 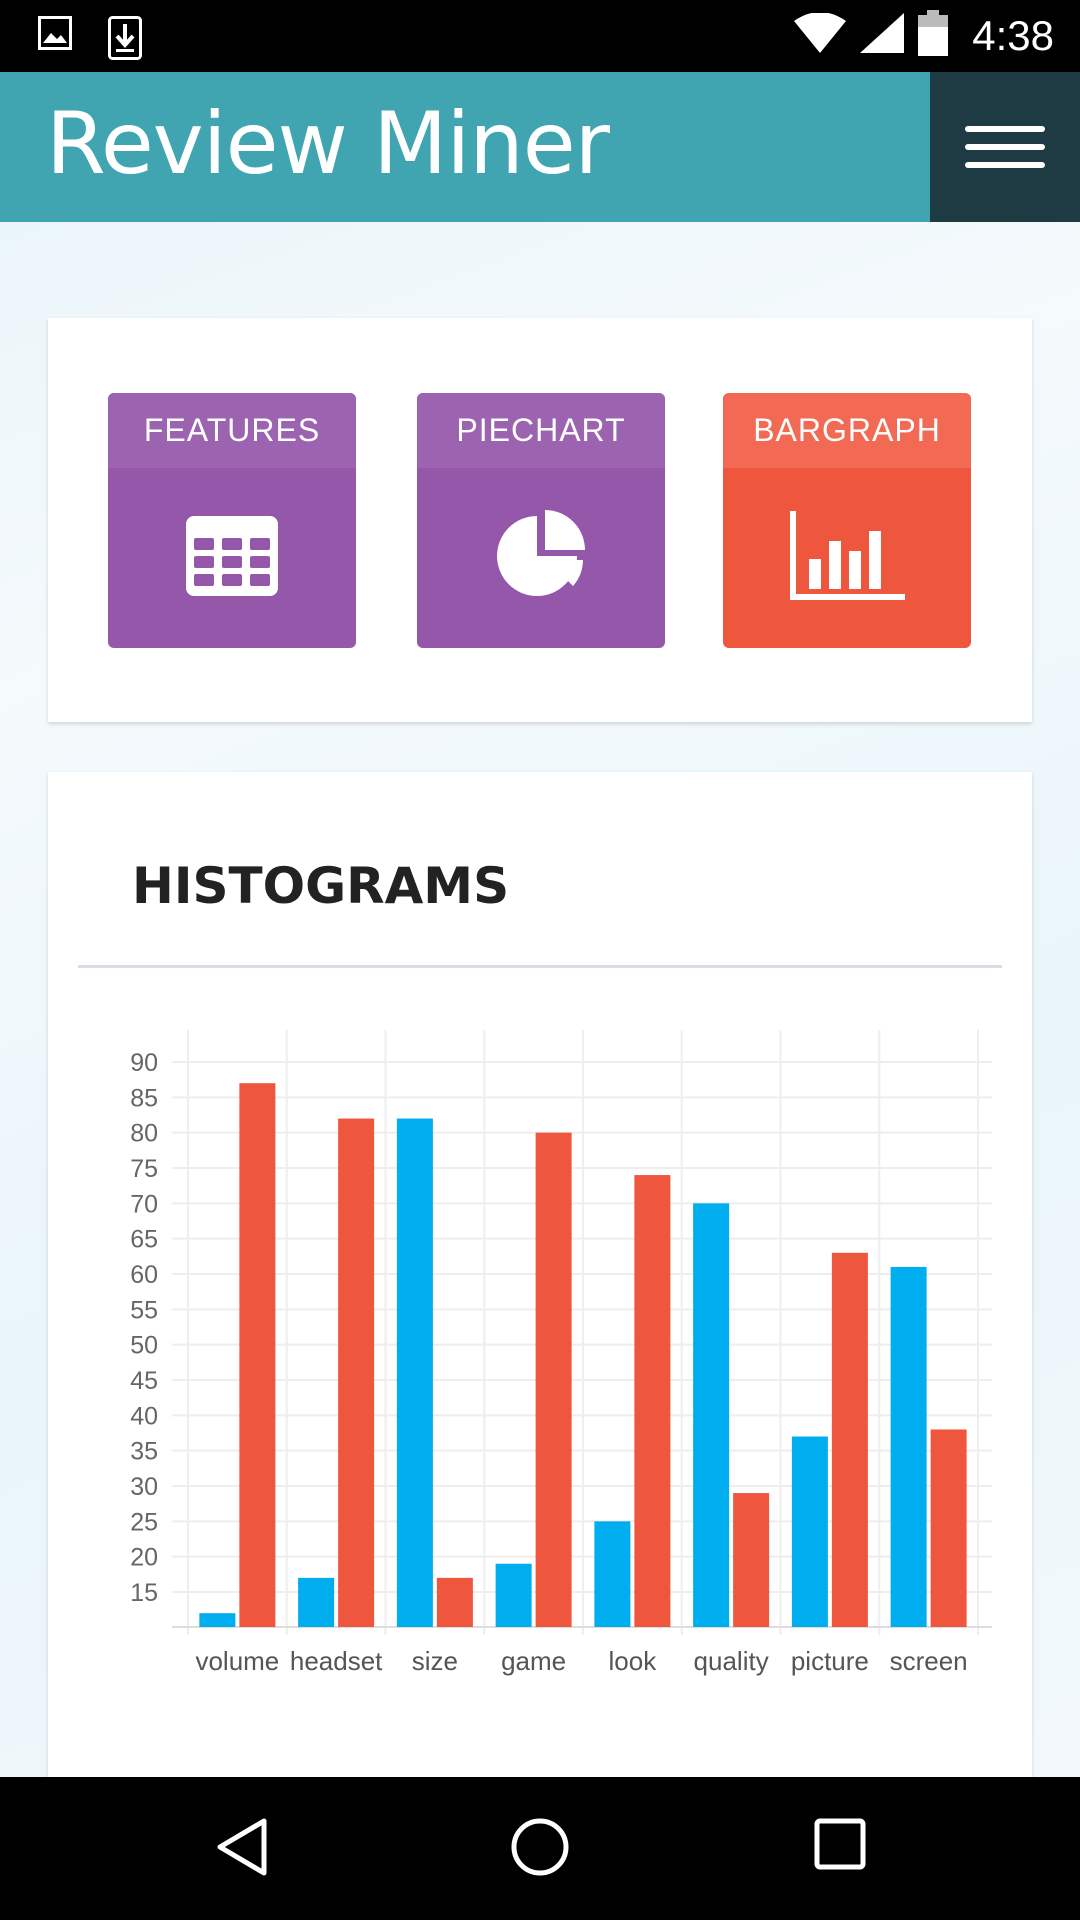 What do you see at coordinates (144, 1522) in the screenshot?
I see `y-tick-label: 25` at bounding box center [144, 1522].